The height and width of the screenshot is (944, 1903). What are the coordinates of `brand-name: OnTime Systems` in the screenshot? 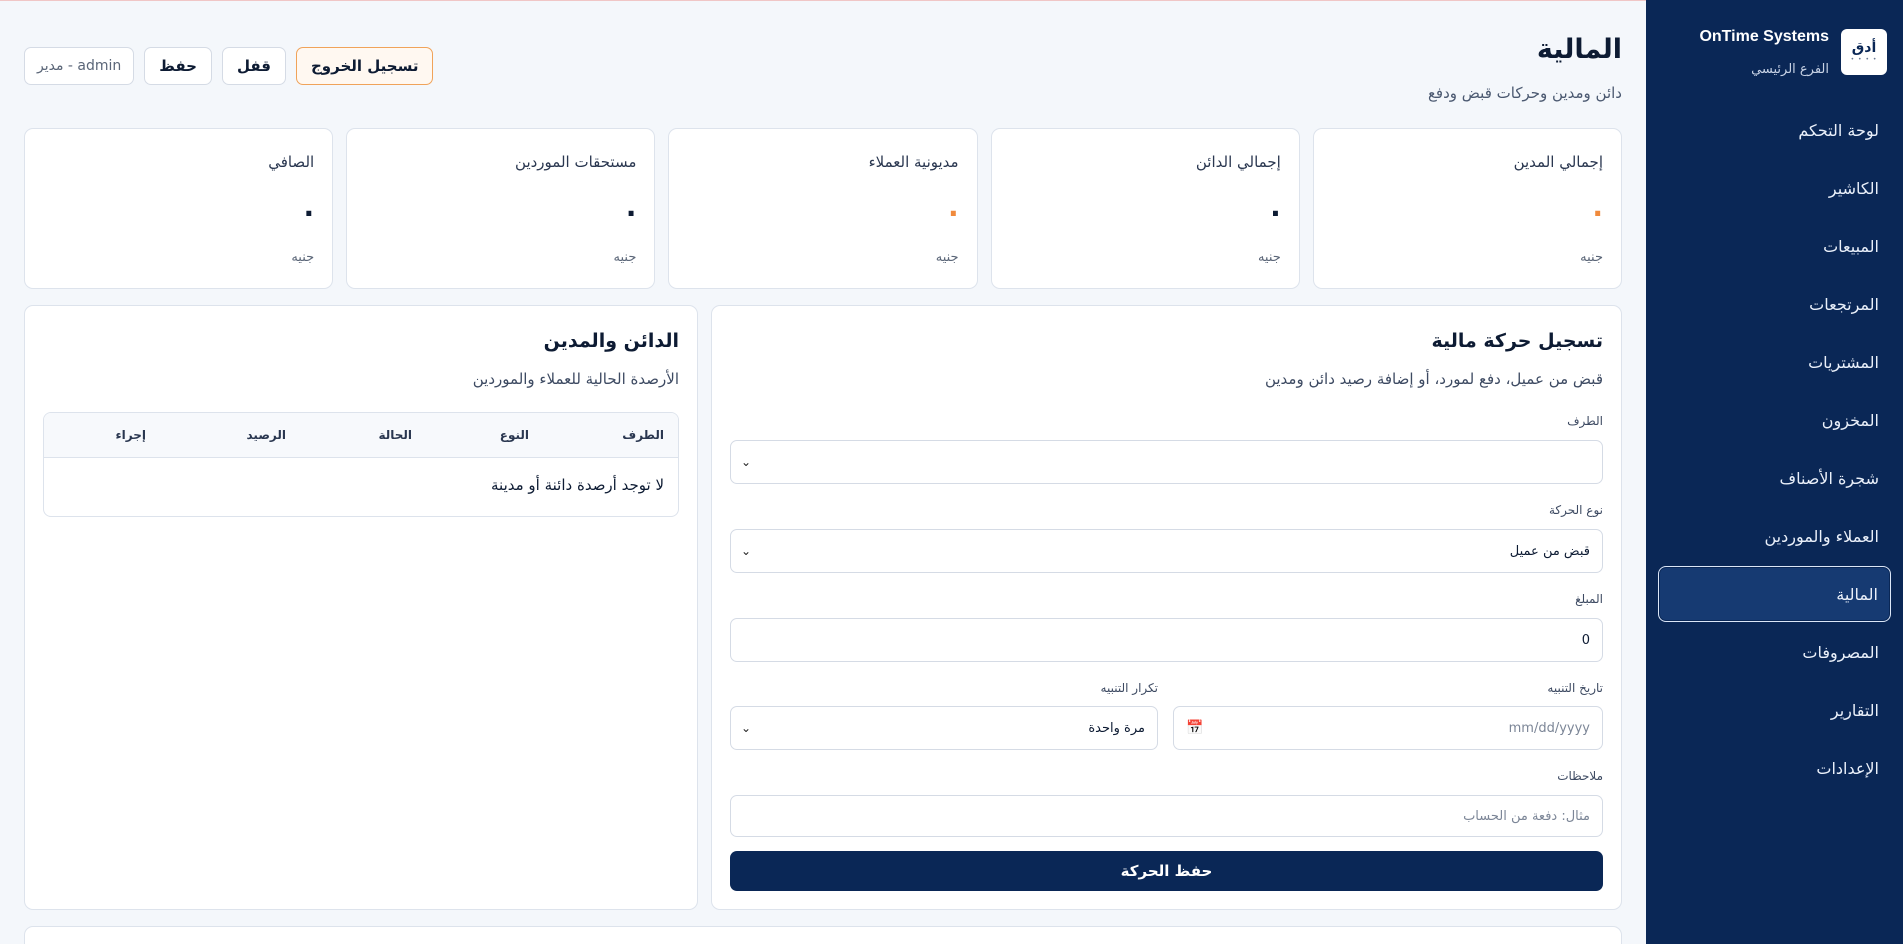 It's located at (1764, 36).